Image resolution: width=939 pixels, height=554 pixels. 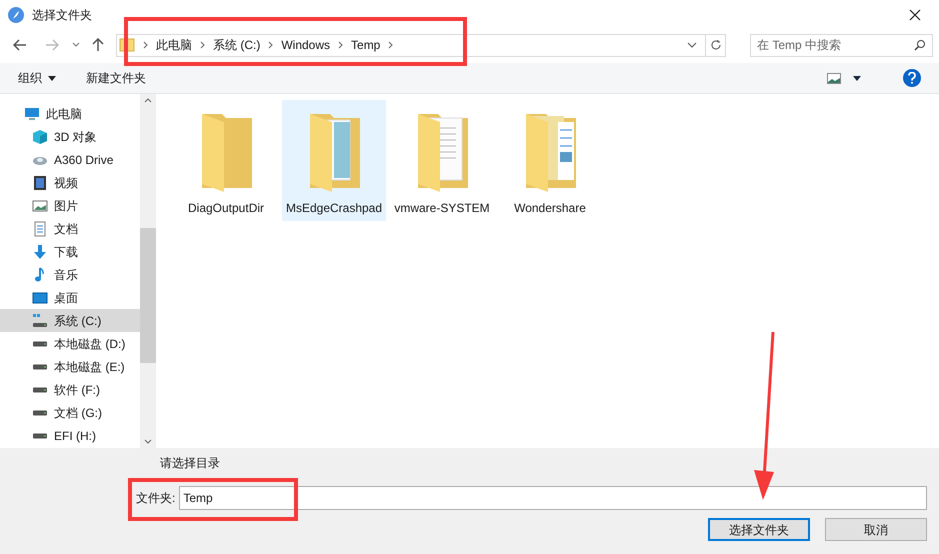 What do you see at coordinates (148, 295) in the screenshot?
I see `scroll-thumb` at bounding box center [148, 295].